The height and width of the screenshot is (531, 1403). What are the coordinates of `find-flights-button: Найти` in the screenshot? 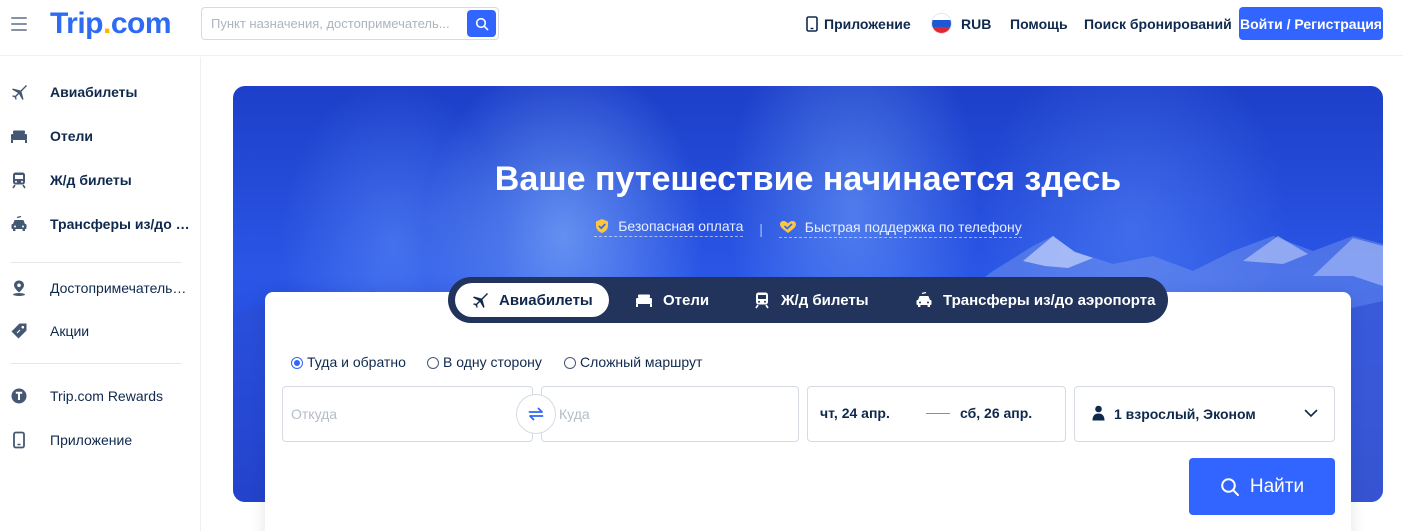 It's located at (1262, 486).